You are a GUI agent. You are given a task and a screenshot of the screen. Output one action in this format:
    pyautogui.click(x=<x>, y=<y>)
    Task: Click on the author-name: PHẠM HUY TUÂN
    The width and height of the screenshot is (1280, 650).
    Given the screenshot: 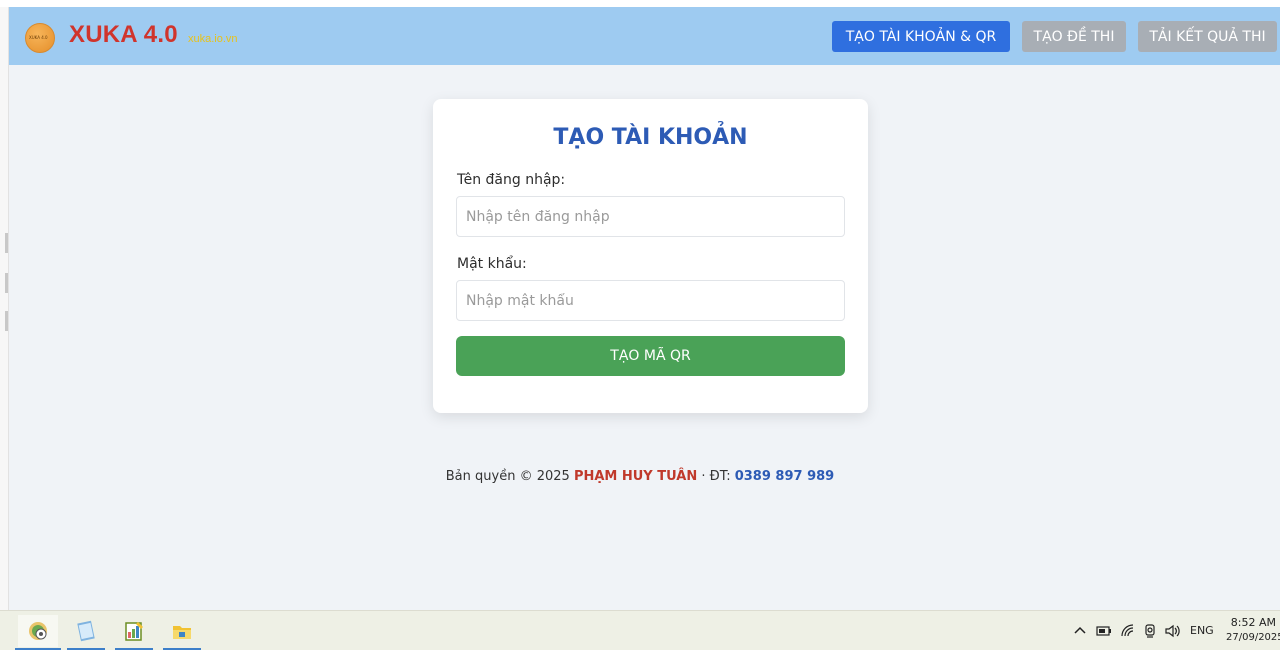 What is the action you would take?
    pyautogui.click(x=635, y=476)
    